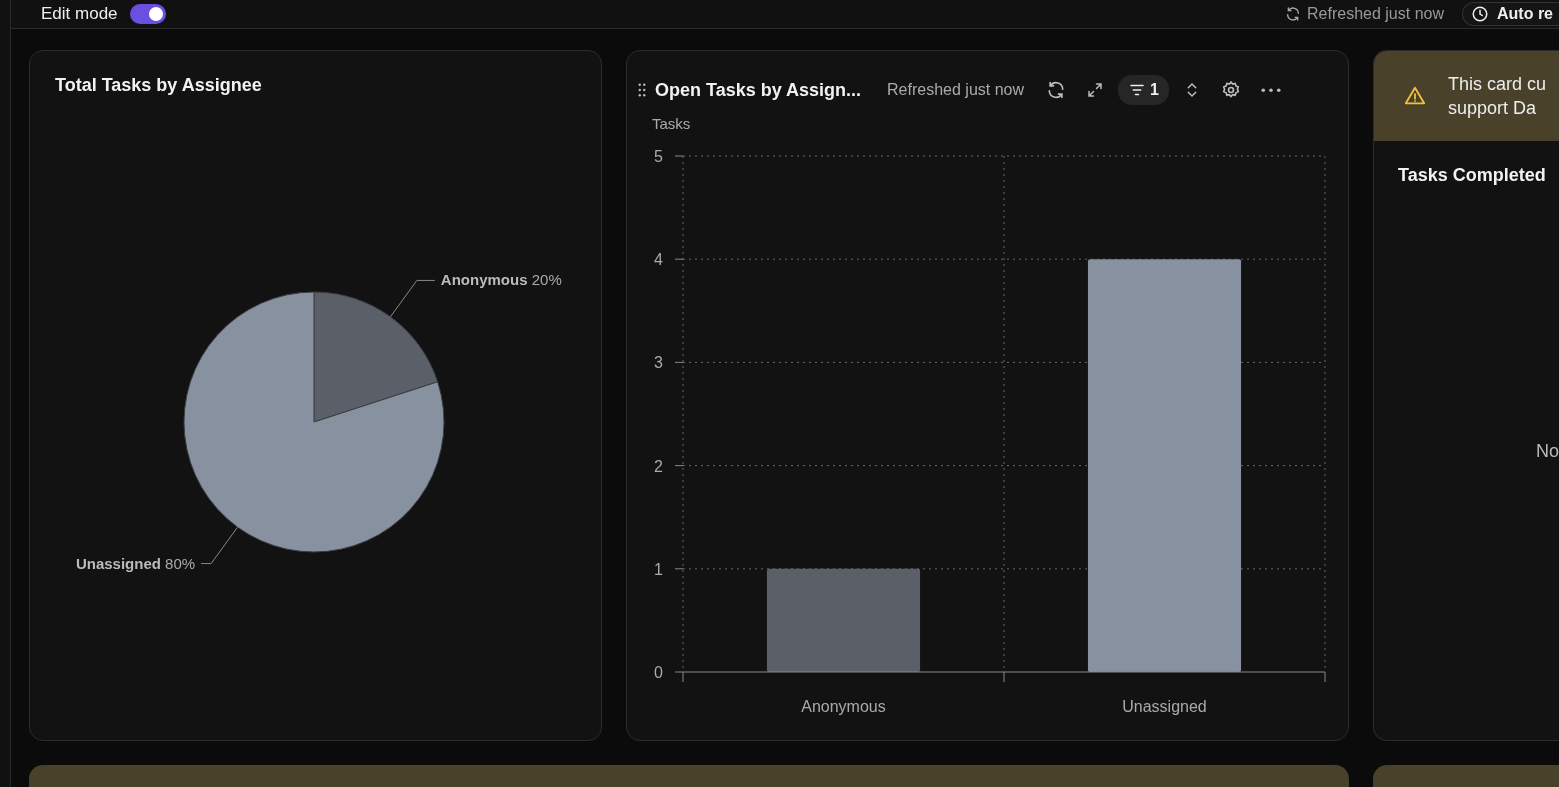 The image size is (1559, 787). Describe the element at coordinates (1293, 14) in the screenshot. I see `refresh-icon` at that location.